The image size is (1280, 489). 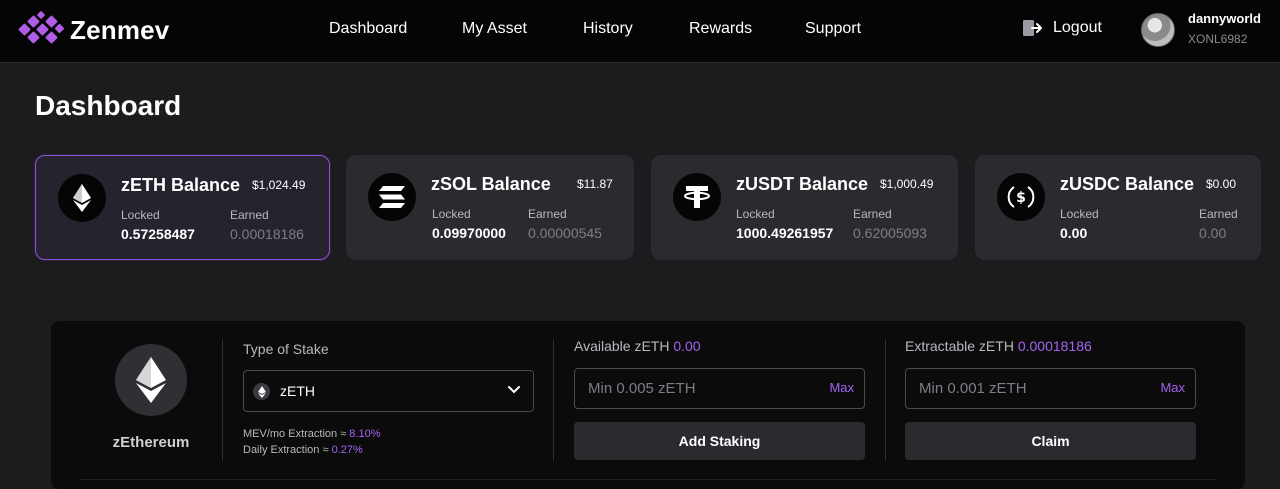 I want to click on brand-name: Zenmev, so click(x=120, y=29).